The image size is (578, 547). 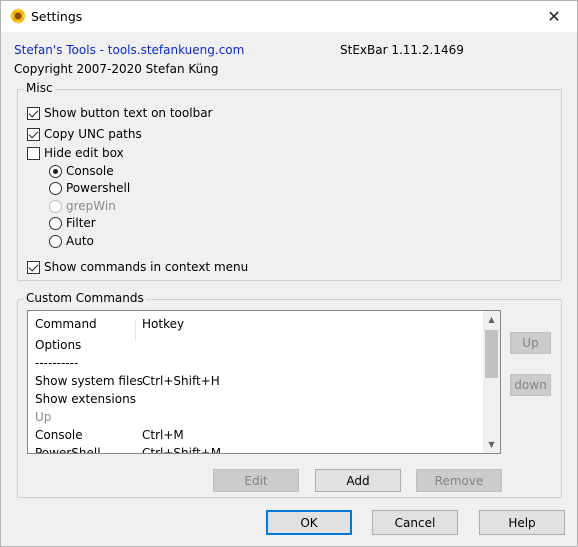 I want to click on version-label: StExBar 1.11.2.1469, so click(x=402, y=50).